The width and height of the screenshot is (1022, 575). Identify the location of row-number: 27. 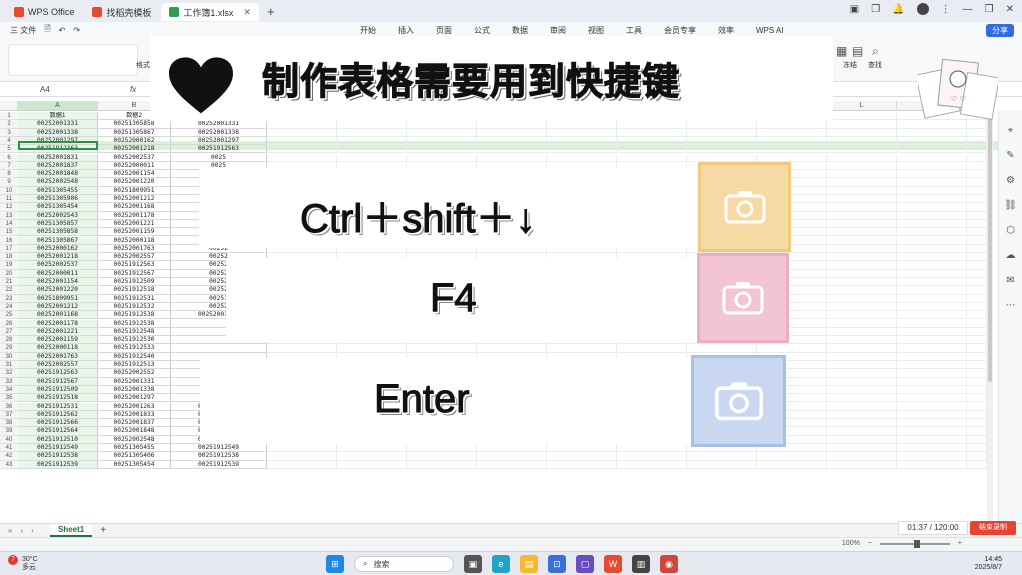
(9, 332).